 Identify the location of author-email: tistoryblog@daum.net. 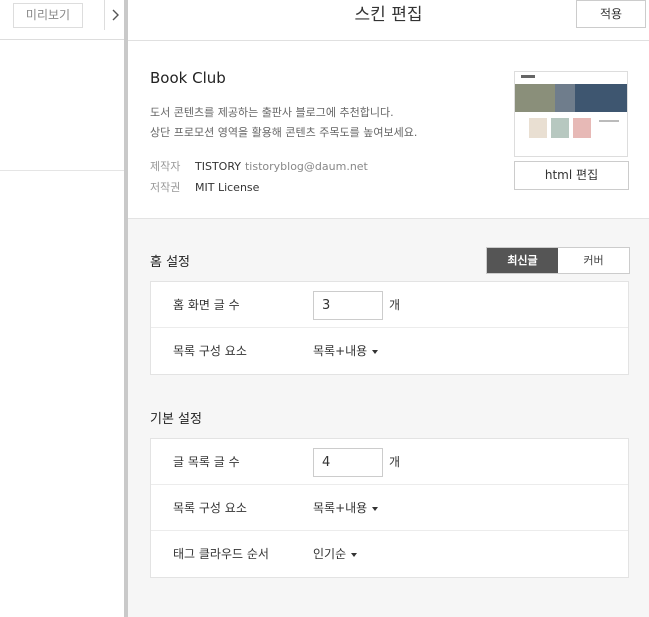
(306, 166).